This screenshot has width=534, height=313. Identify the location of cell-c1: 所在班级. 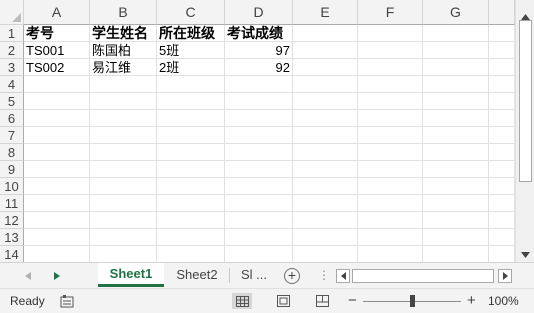
(191, 33).